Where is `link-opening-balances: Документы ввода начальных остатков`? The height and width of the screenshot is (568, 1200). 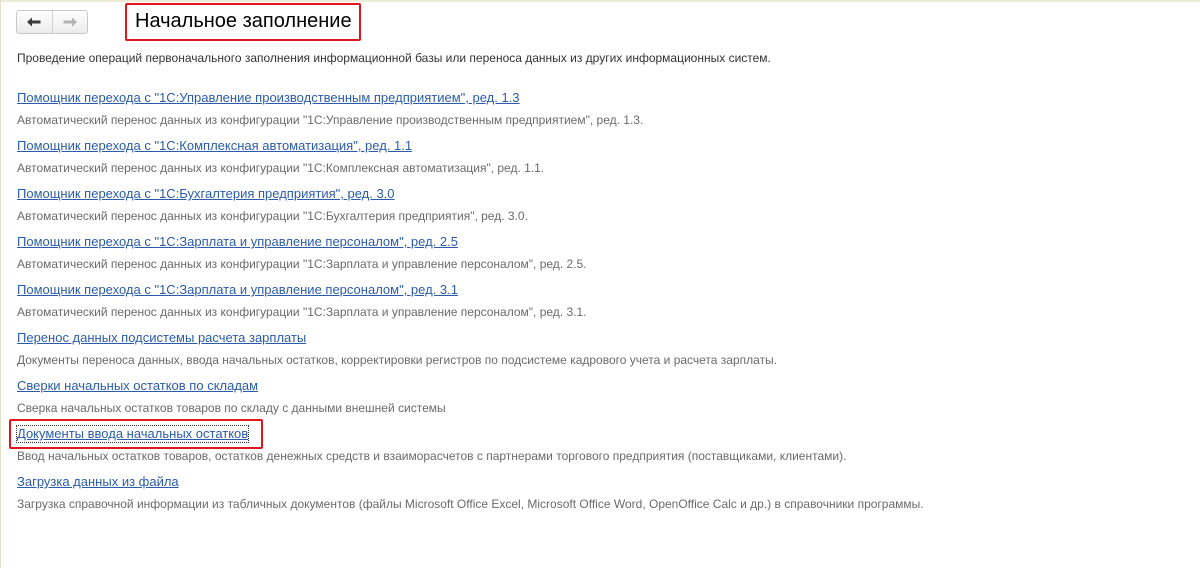
link-opening-balances: Документы ввода начальных остатков is located at coordinates (132, 434).